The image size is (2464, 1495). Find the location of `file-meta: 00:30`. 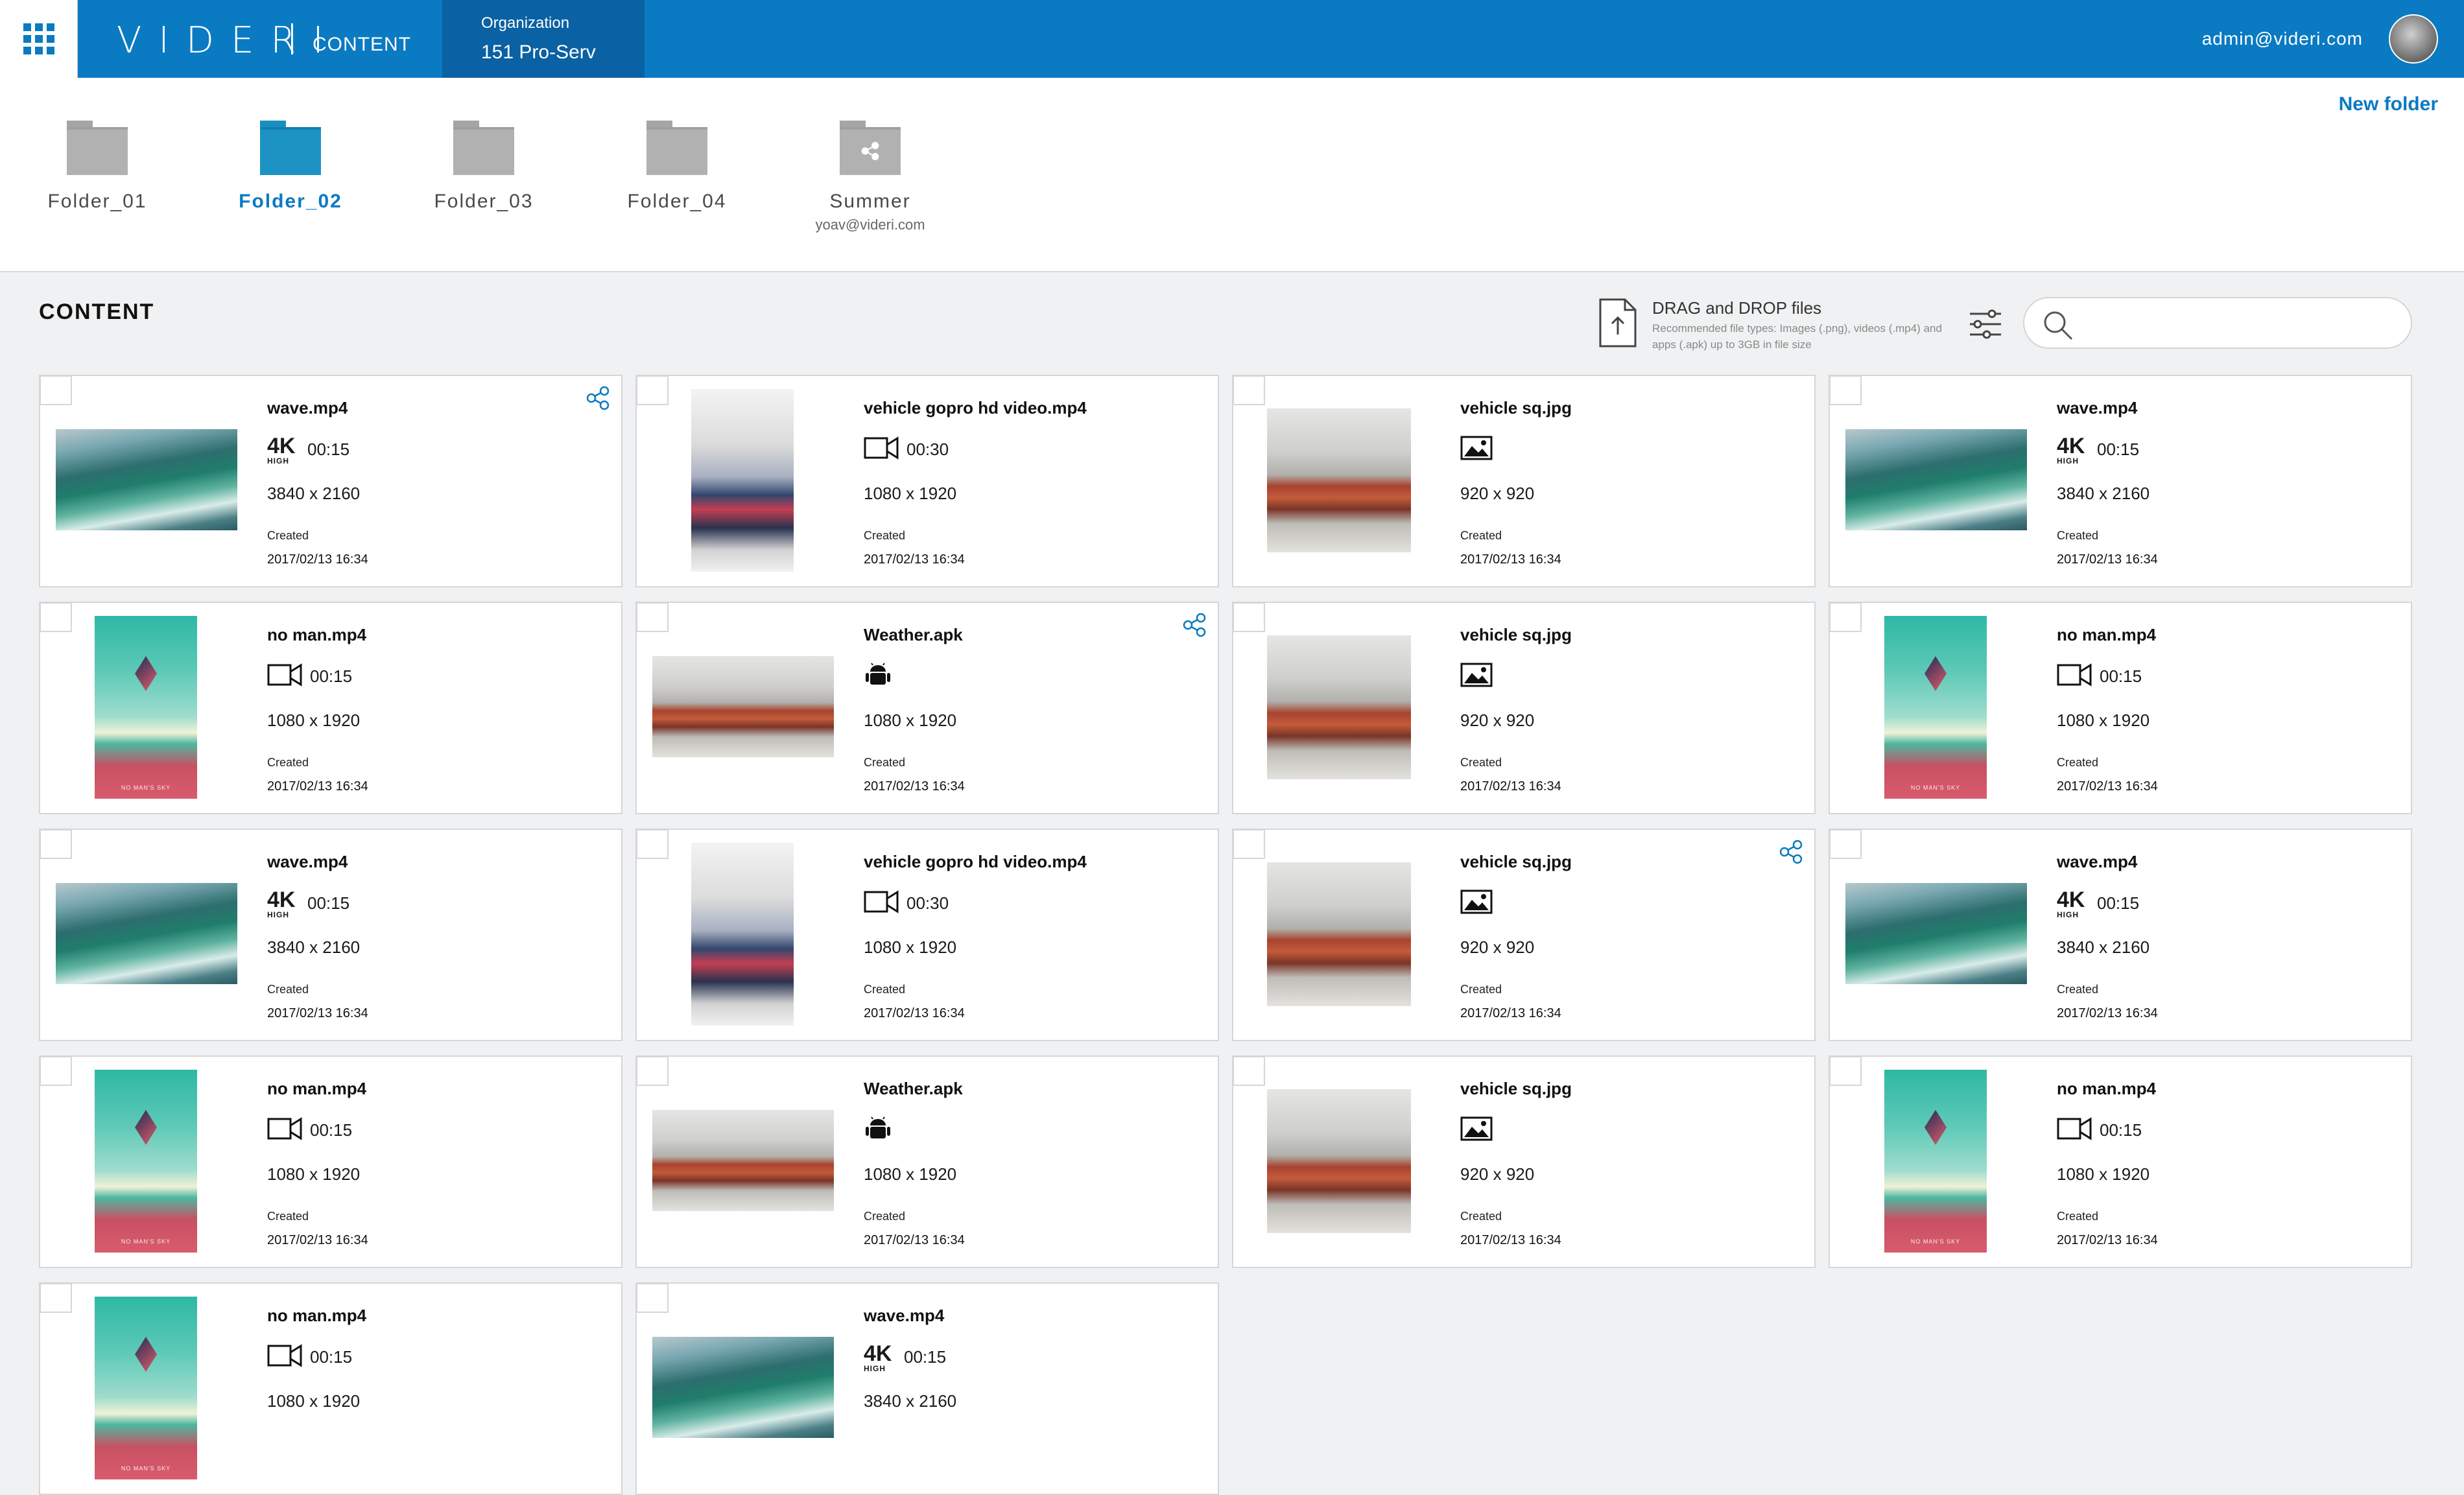

file-meta: 00:30 is located at coordinates (906, 450).